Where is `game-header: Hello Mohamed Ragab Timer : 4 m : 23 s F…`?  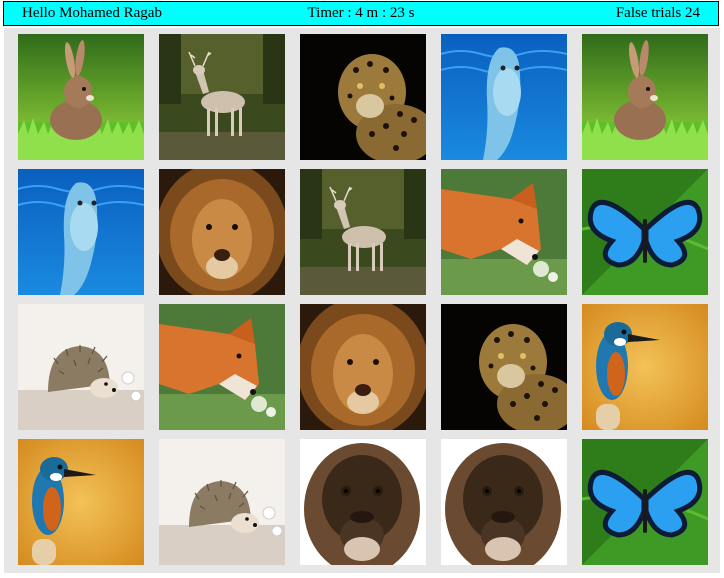 game-header: Hello Mohamed Ragab Timer : 4 m : 23 s F… is located at coordinates (361, 13).